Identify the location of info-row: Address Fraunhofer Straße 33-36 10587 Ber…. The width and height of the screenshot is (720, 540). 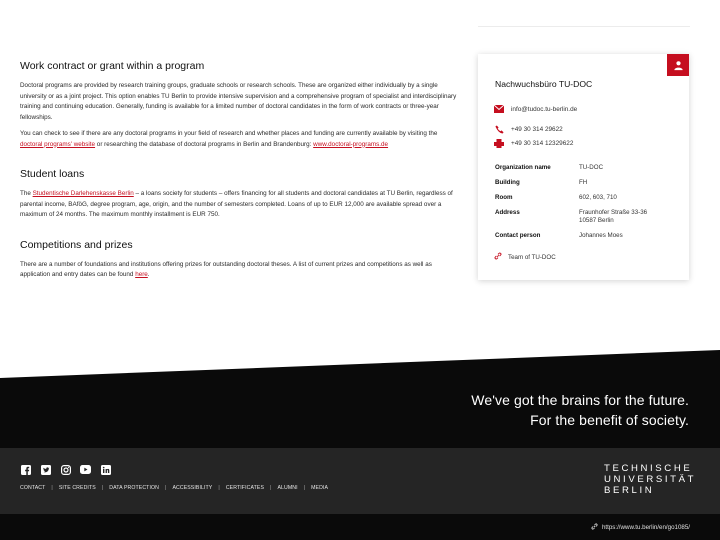
(588, 217).